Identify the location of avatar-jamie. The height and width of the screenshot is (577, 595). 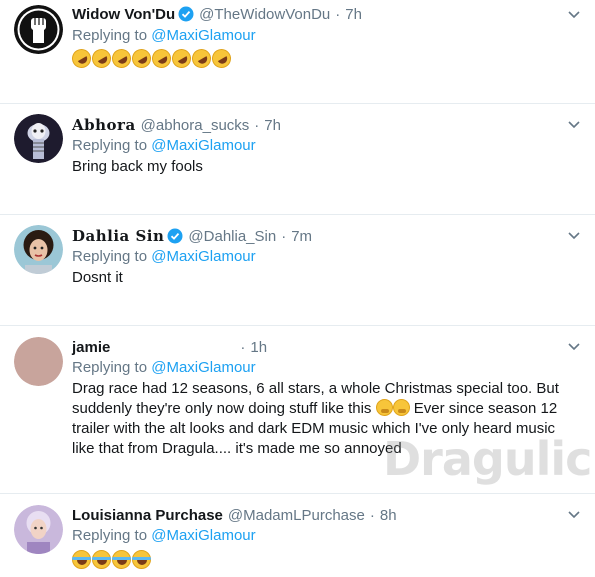
(38, 361).